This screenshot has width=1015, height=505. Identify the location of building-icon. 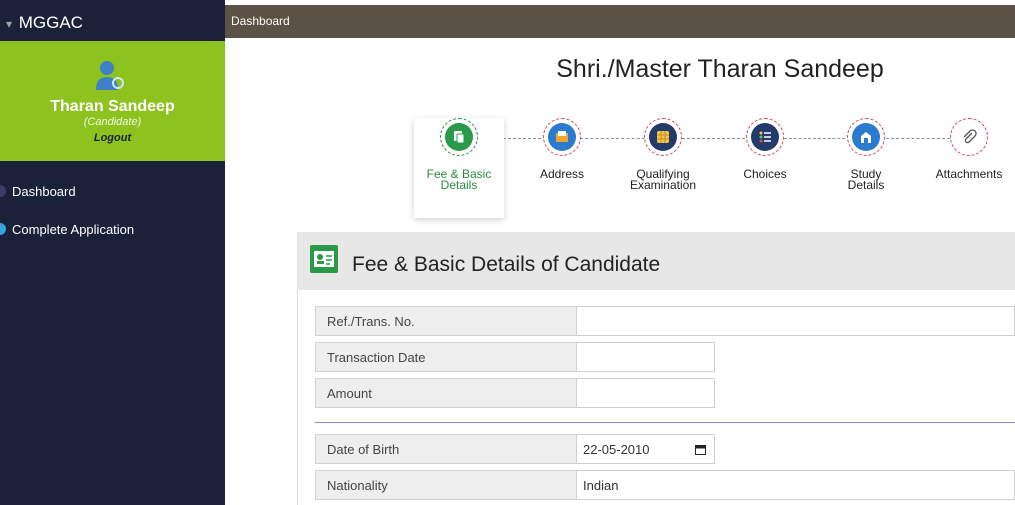
(866, 137).